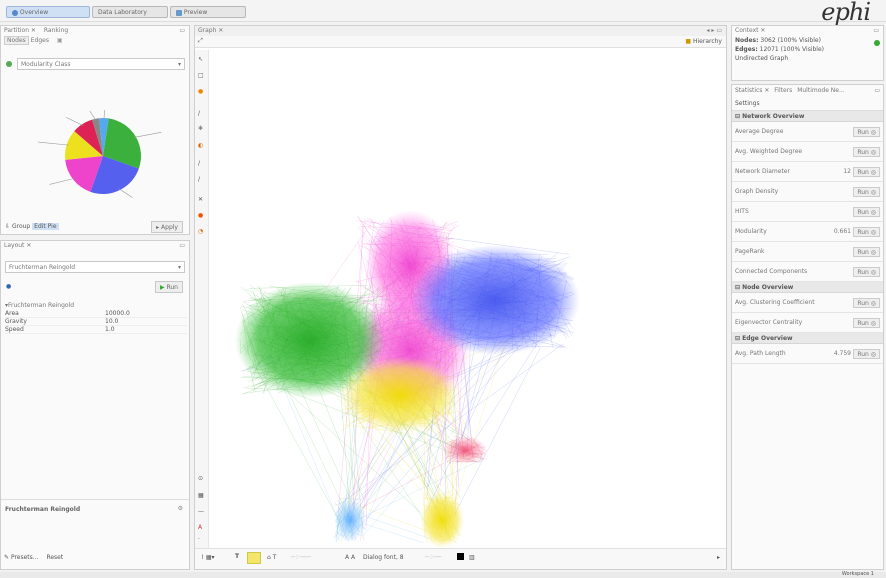 The width and height of the screenshot is (886, 578). I want to click on layout-header: Layout ✕ ▭, so click(94, 245).